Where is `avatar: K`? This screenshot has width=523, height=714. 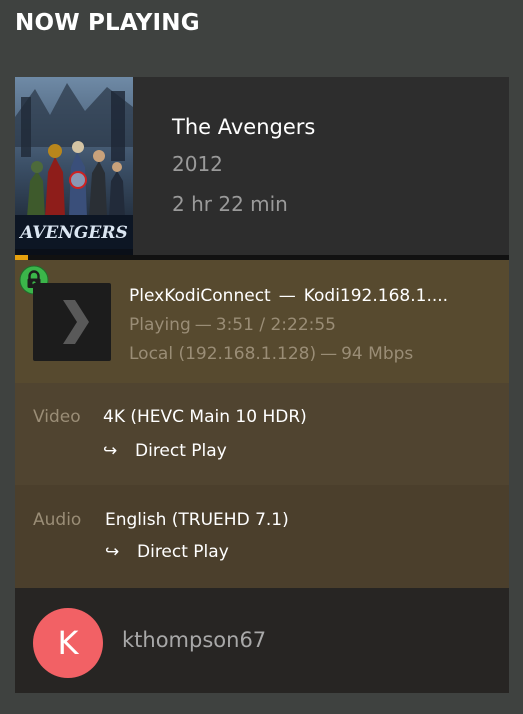 avatar: K is located at coordinates (68, 643).